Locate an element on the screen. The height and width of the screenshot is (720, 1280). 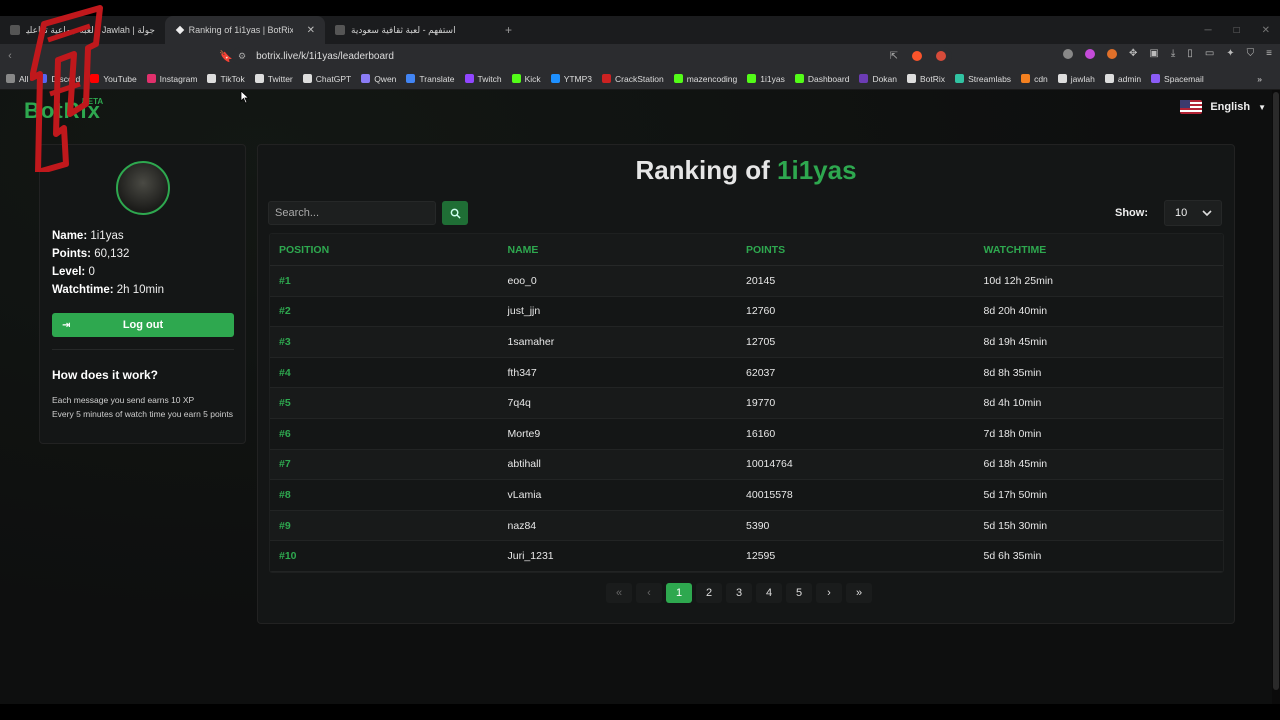
bookmark-item: Instagram is located at coordinates (172, 78).